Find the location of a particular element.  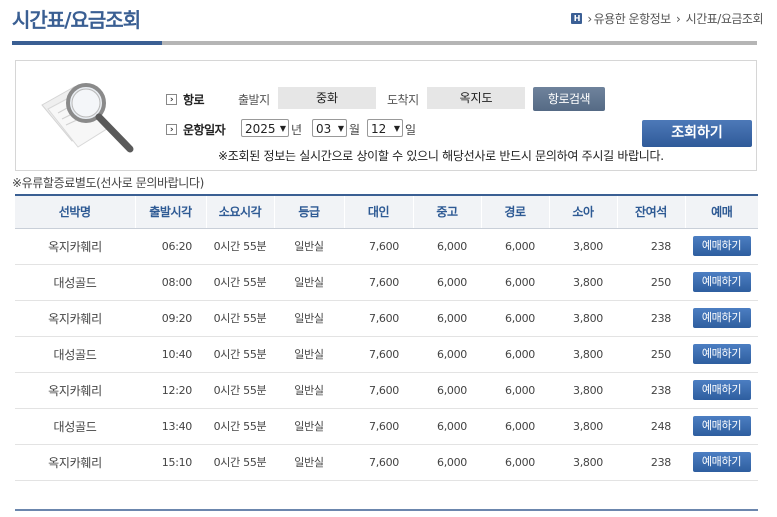

arrival-label: 도착지 is located at coordinates (403, 100).